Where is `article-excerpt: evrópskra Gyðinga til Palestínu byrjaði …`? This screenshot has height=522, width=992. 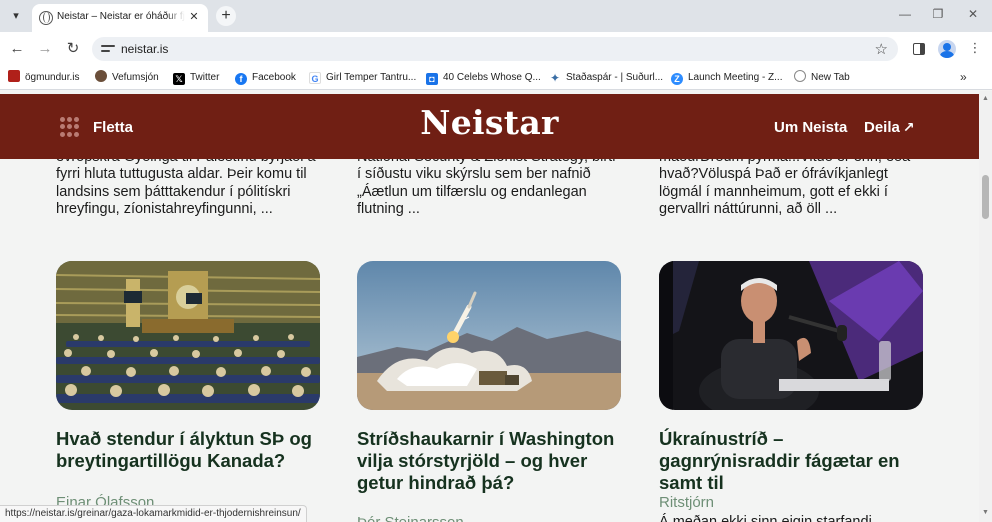
article-excerpt: evrópskra Gyðinga til Palestínu byrjaði … is located at coordinates (189, 183).